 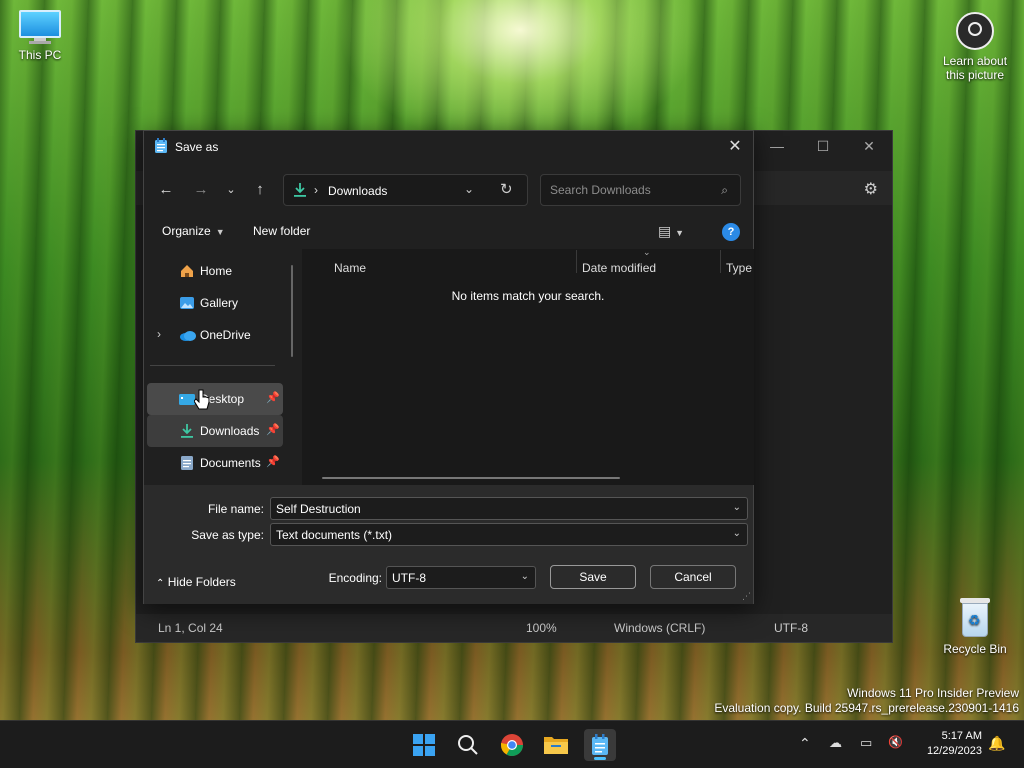 What do you see at coordinates (461, 577) in the screenshot?
I see `encoding-select: UTF-8 ⌄` at bounding box center [461, 577].